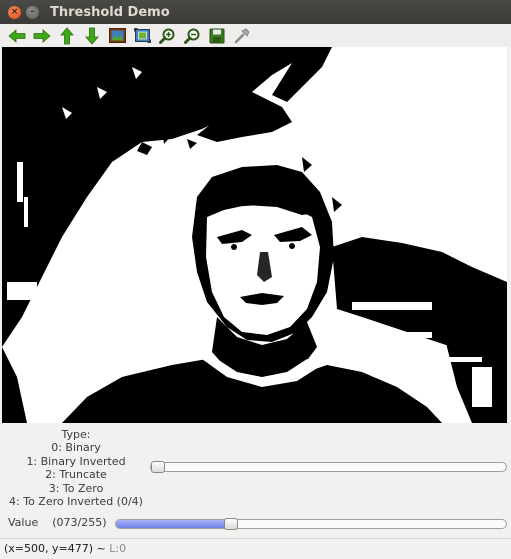 This screenshot has width=511, height=559. Describe the element at coordinates (110, 12) in the screenshot. I see `window-title: Threshold Demo` at that location.